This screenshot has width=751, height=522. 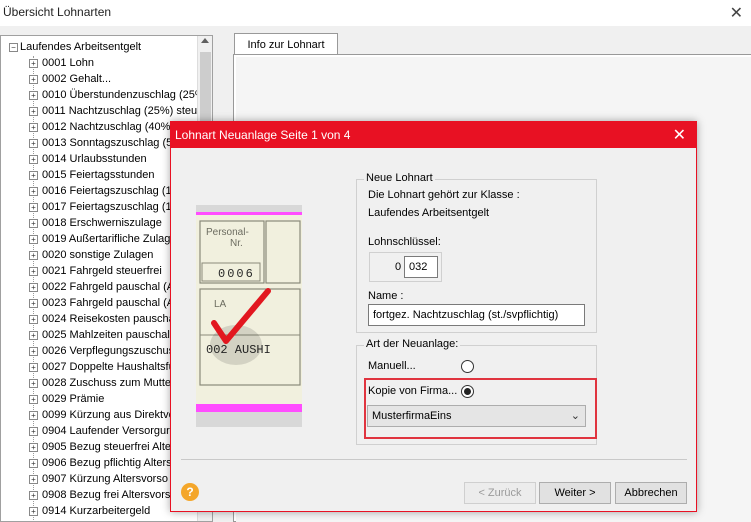 What do you see at coordinates (98, 175) in the screenshot?
I see `tree-item-label: 0015 Feiertagsstunden` at bounding box center [98, 175].